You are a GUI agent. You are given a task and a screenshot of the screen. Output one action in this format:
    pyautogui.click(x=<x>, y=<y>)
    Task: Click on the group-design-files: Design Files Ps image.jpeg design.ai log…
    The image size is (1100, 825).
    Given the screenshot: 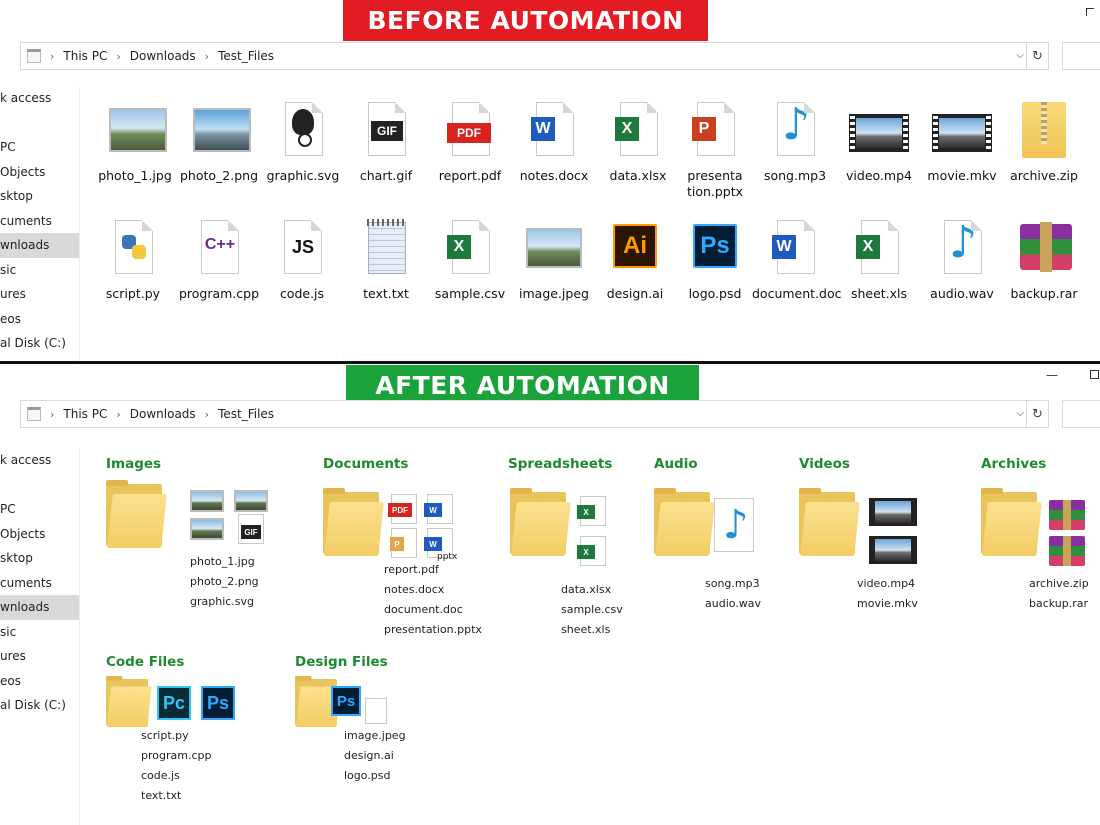 What is the action you would take?
    pyautogui.click(x=350, y=718)
    